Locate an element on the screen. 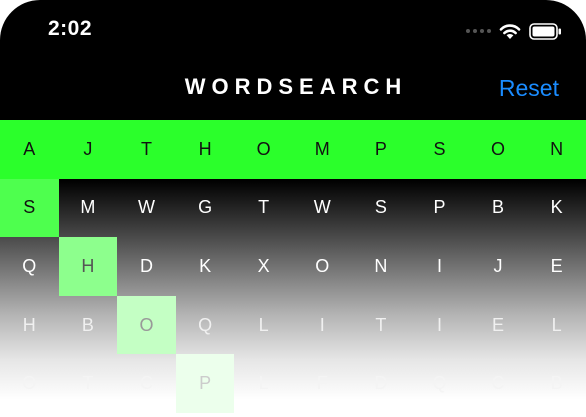 This screenshot has height=417, width=586. status-time: 2:02 is located at coordinates (70, 28).